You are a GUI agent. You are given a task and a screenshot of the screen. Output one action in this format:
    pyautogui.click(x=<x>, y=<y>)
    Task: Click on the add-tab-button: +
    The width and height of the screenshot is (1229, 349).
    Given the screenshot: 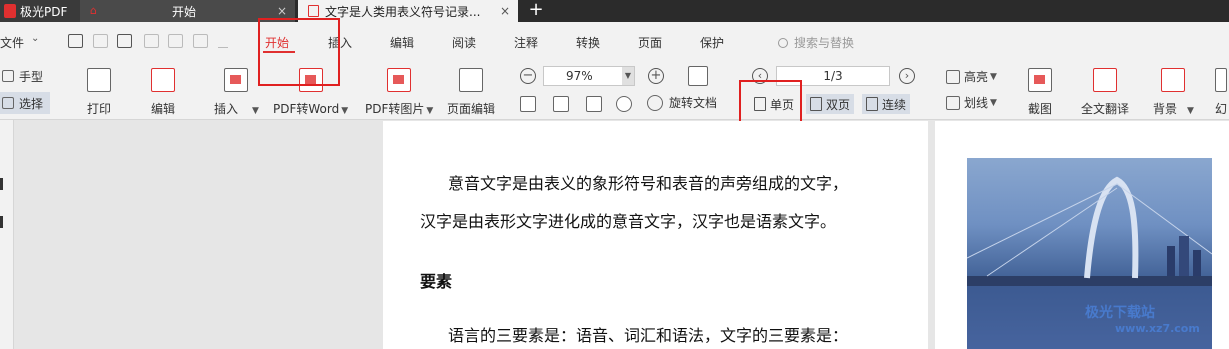 What is the action you would take?
    pyautogui.click(x=536, y=11)
    